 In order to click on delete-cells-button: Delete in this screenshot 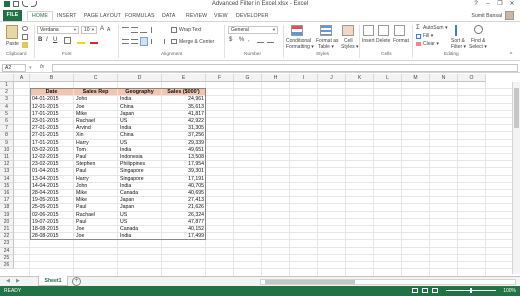, I will do `click(383, 41)`.